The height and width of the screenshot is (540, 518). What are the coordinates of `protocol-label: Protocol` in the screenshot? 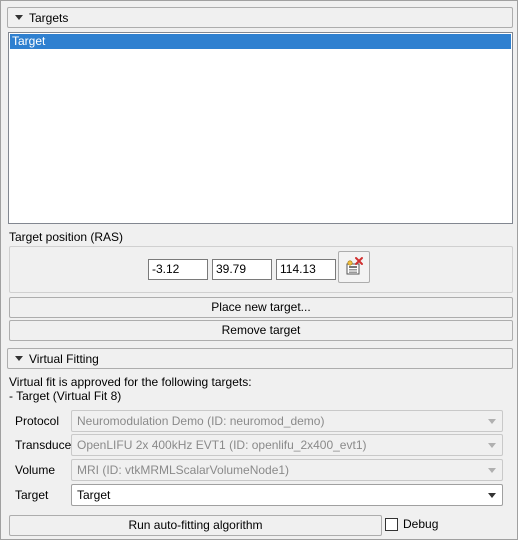 It's located at (37, 421).